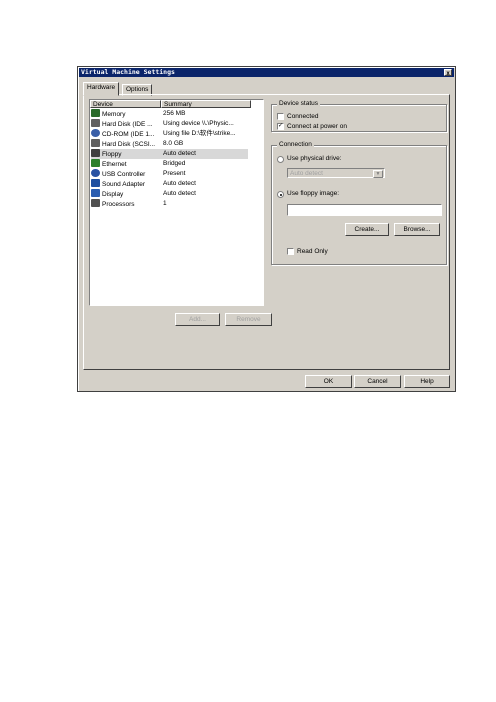 This screenshot has height=702, width=496. I want to click on close-icon: x, so click(448, 73).